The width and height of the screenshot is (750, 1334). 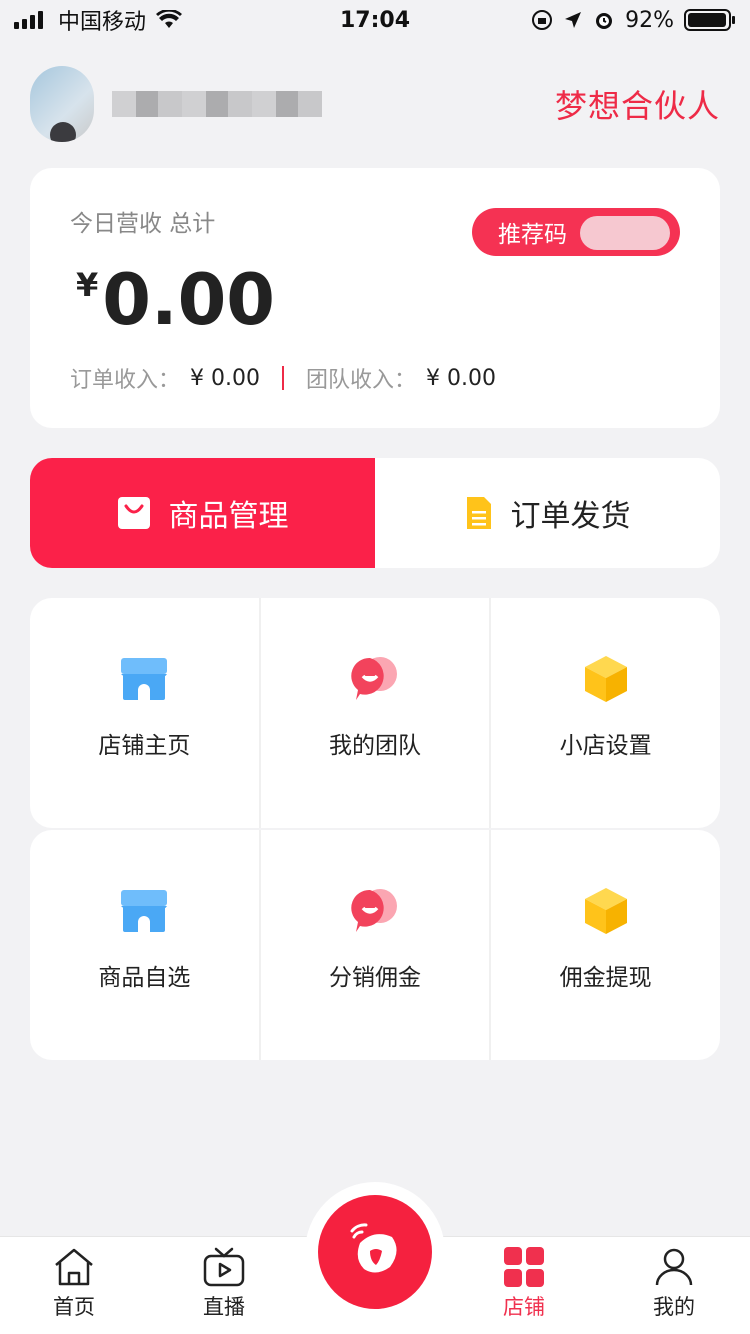 What do you see at coordinates (637, 106) in the screenshot?
I see `partner-title: 梦想合伙人` at bounding box center [637, 106].